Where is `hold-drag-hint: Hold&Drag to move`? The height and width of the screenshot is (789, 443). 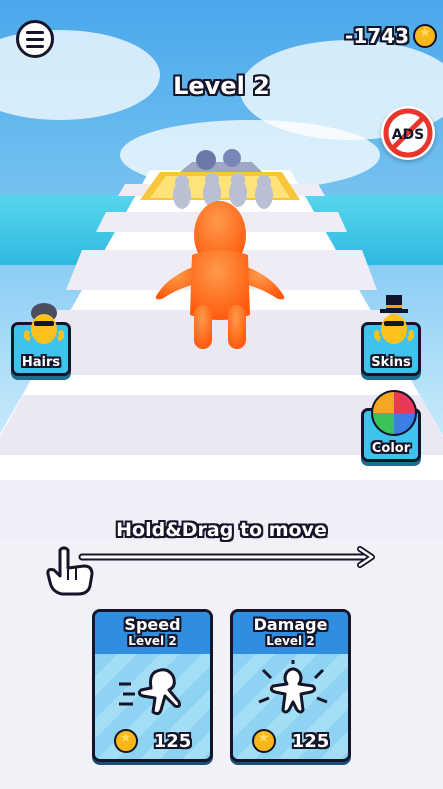 hold-drag-hint: Hold&Drag to move is located at coordinates (221, 530).